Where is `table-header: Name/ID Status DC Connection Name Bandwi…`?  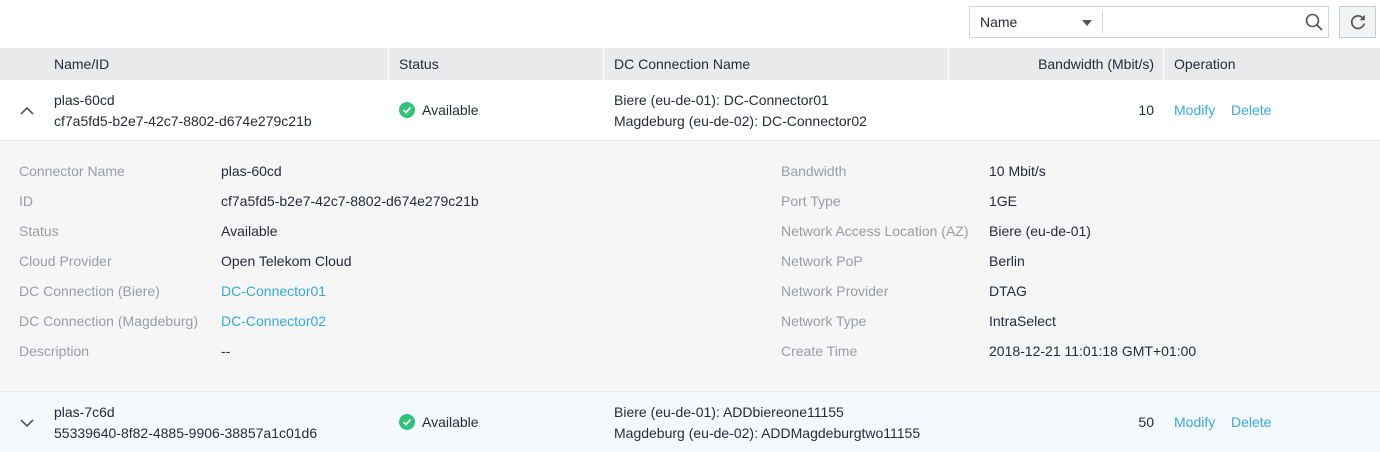
table-header: Name/ID Status DC Connection Name Bandwi… is located at coordinates (690, 64).